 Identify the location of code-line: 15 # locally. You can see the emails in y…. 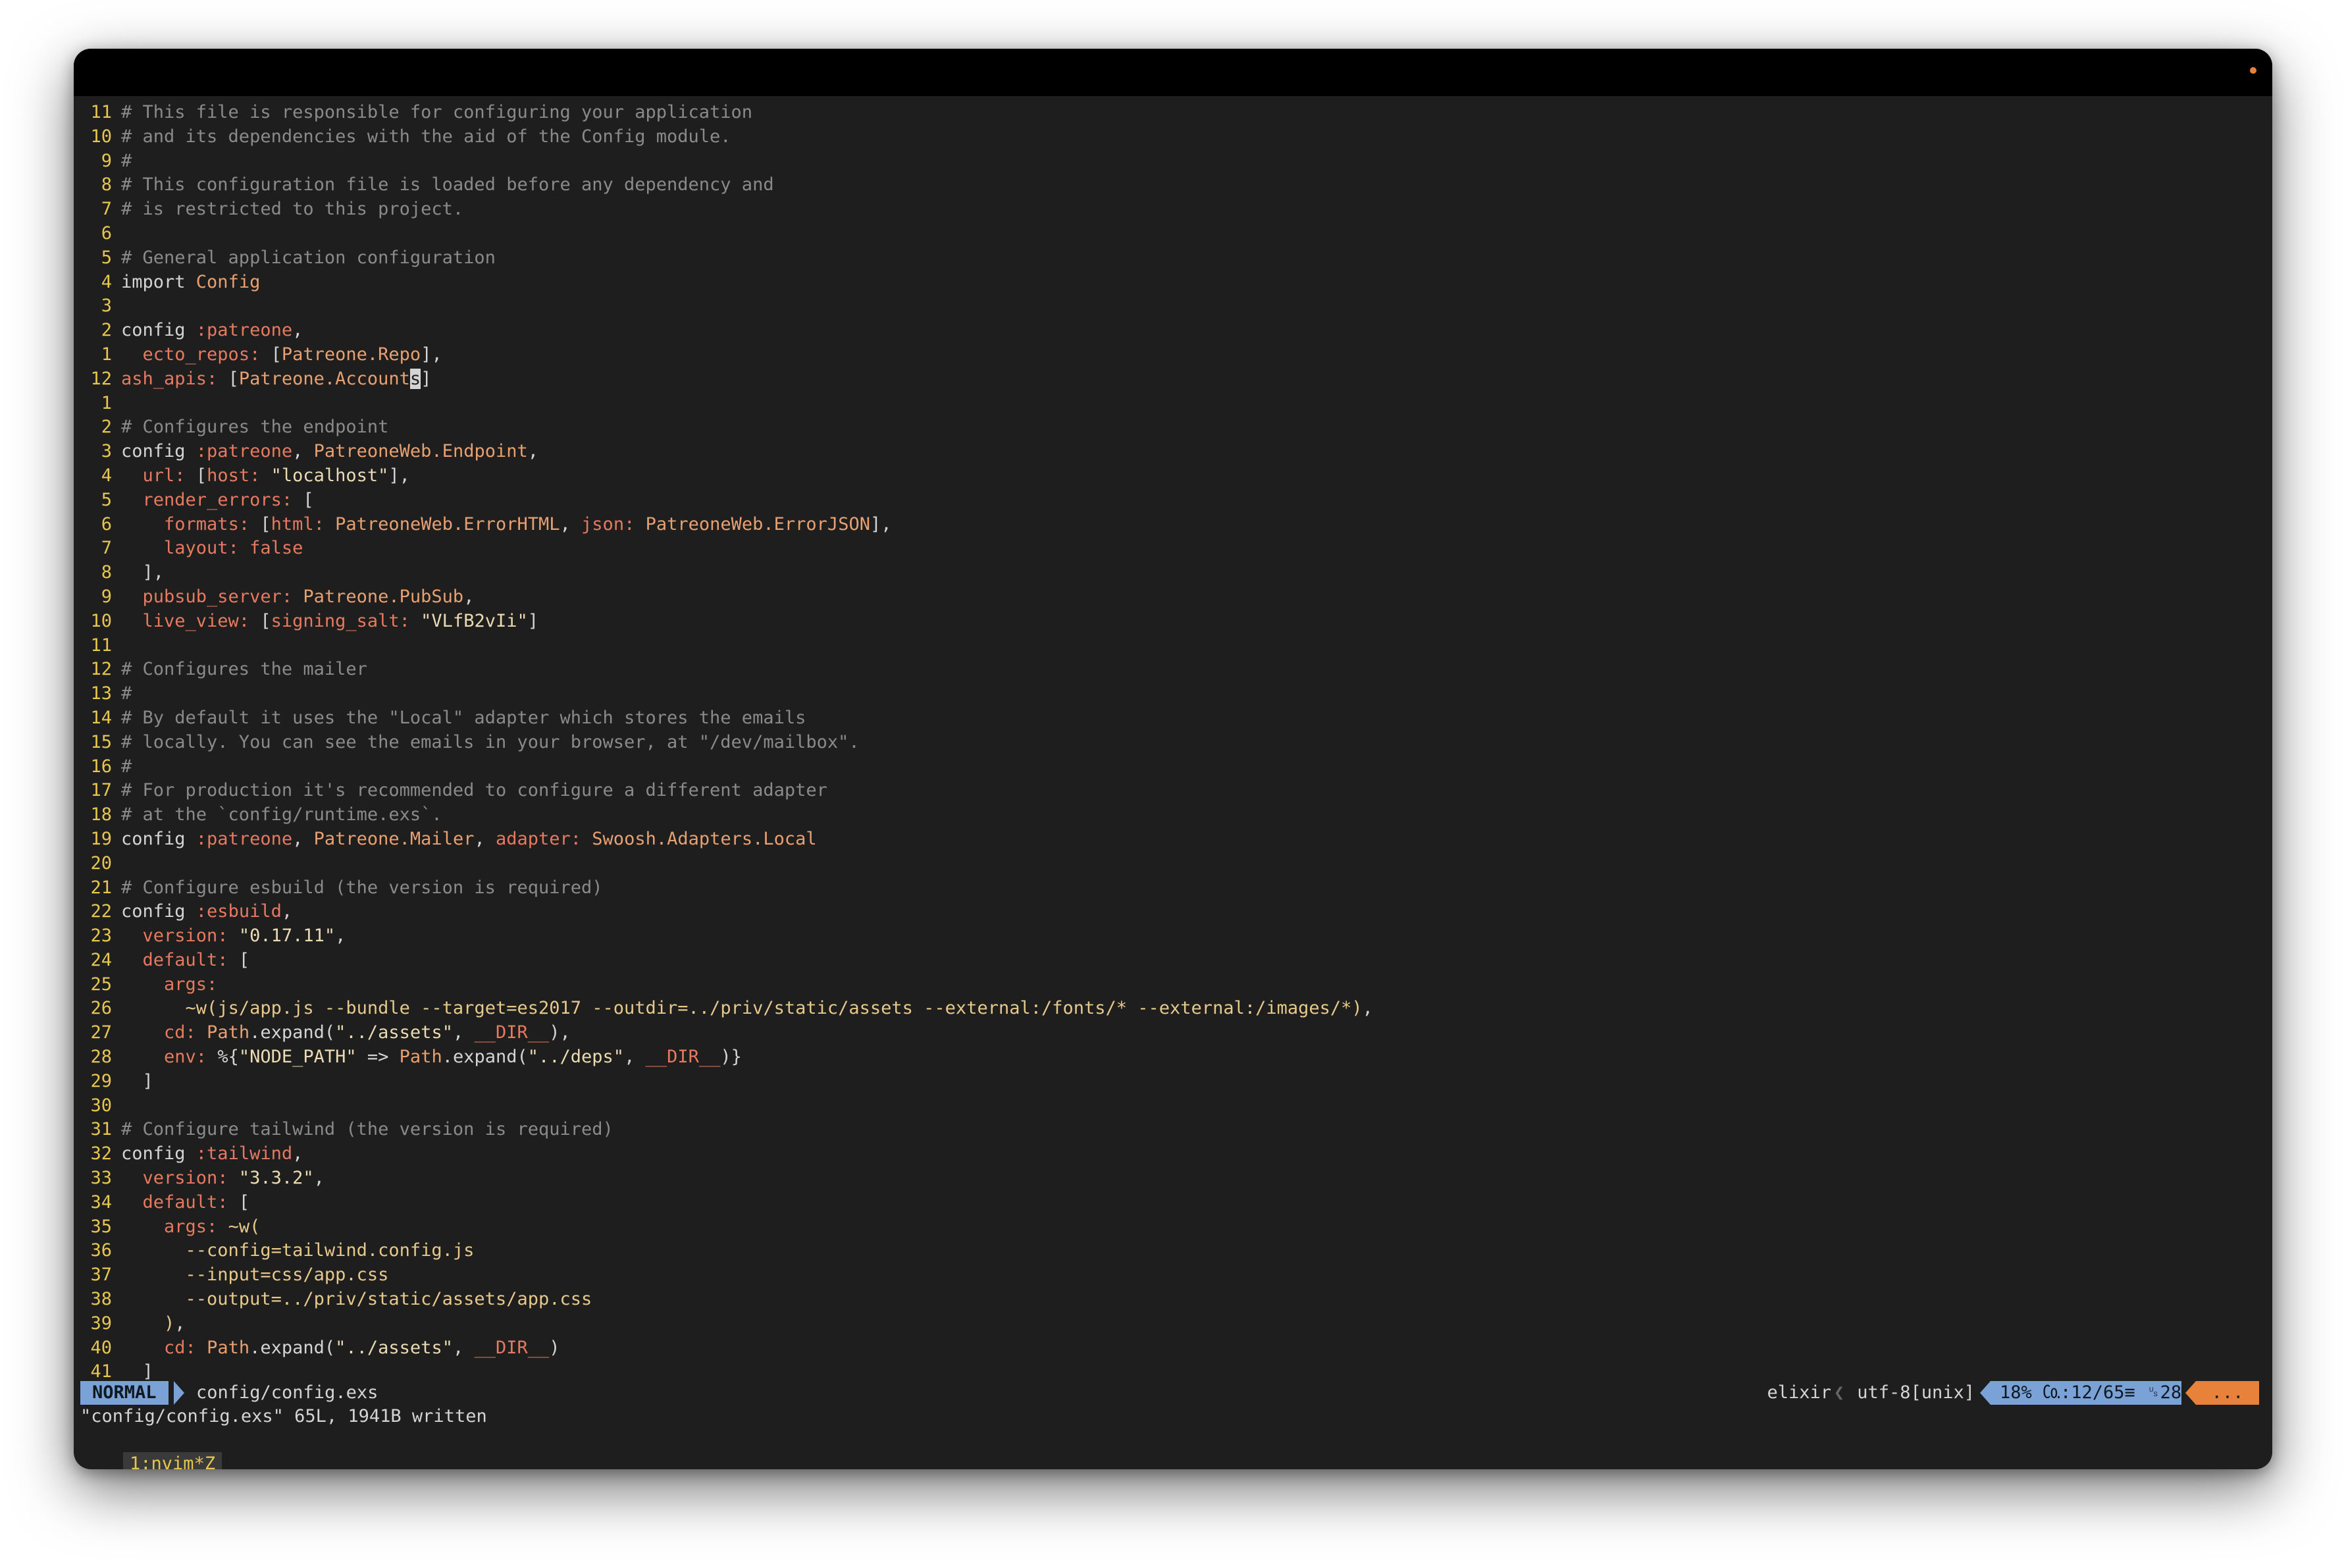
(1173, 743).